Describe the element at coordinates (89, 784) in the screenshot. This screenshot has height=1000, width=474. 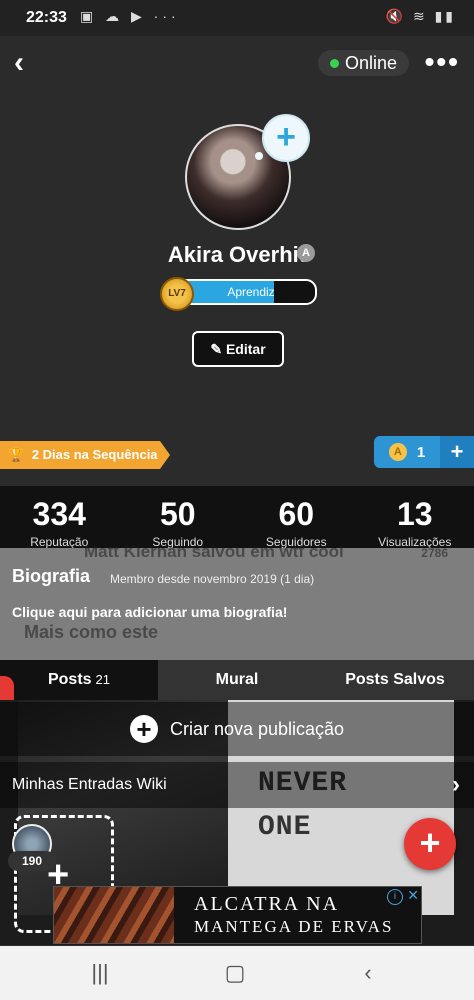
I see `wiki-entries-label: Minhas Entradas Wiki` at that location.